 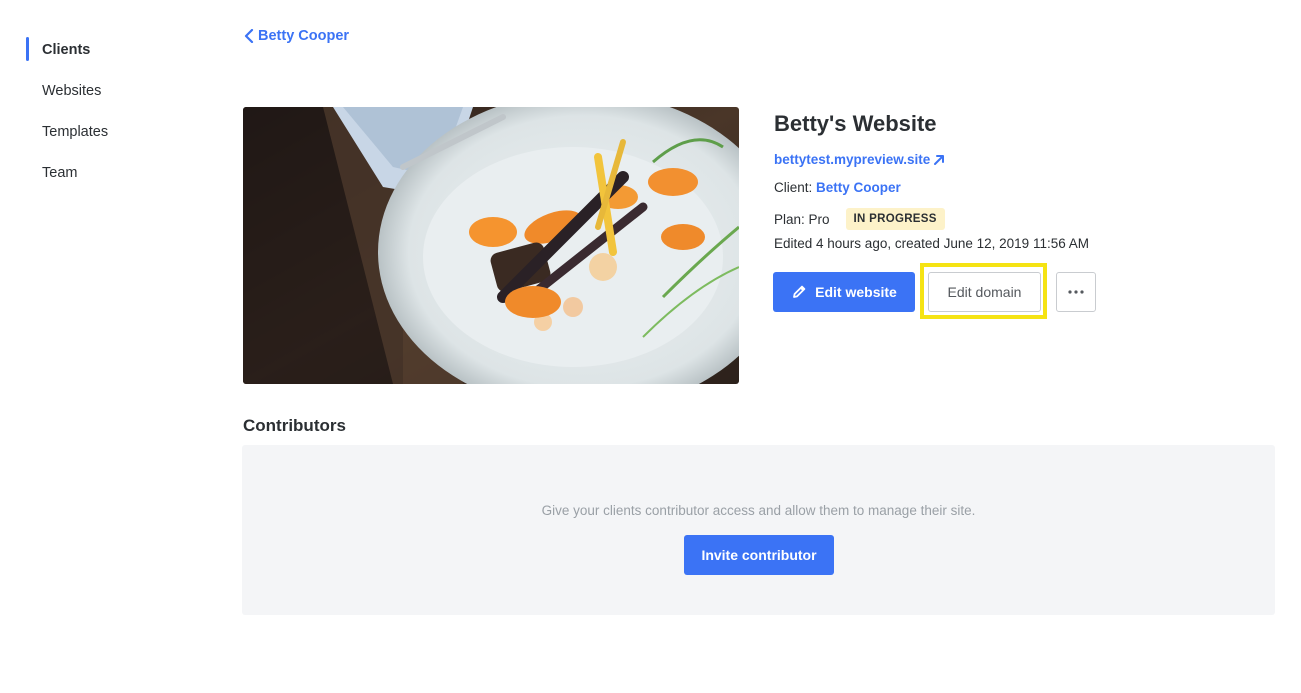 I want to click on sidebar-item-templates: Templates, so click(x=75, y=132).